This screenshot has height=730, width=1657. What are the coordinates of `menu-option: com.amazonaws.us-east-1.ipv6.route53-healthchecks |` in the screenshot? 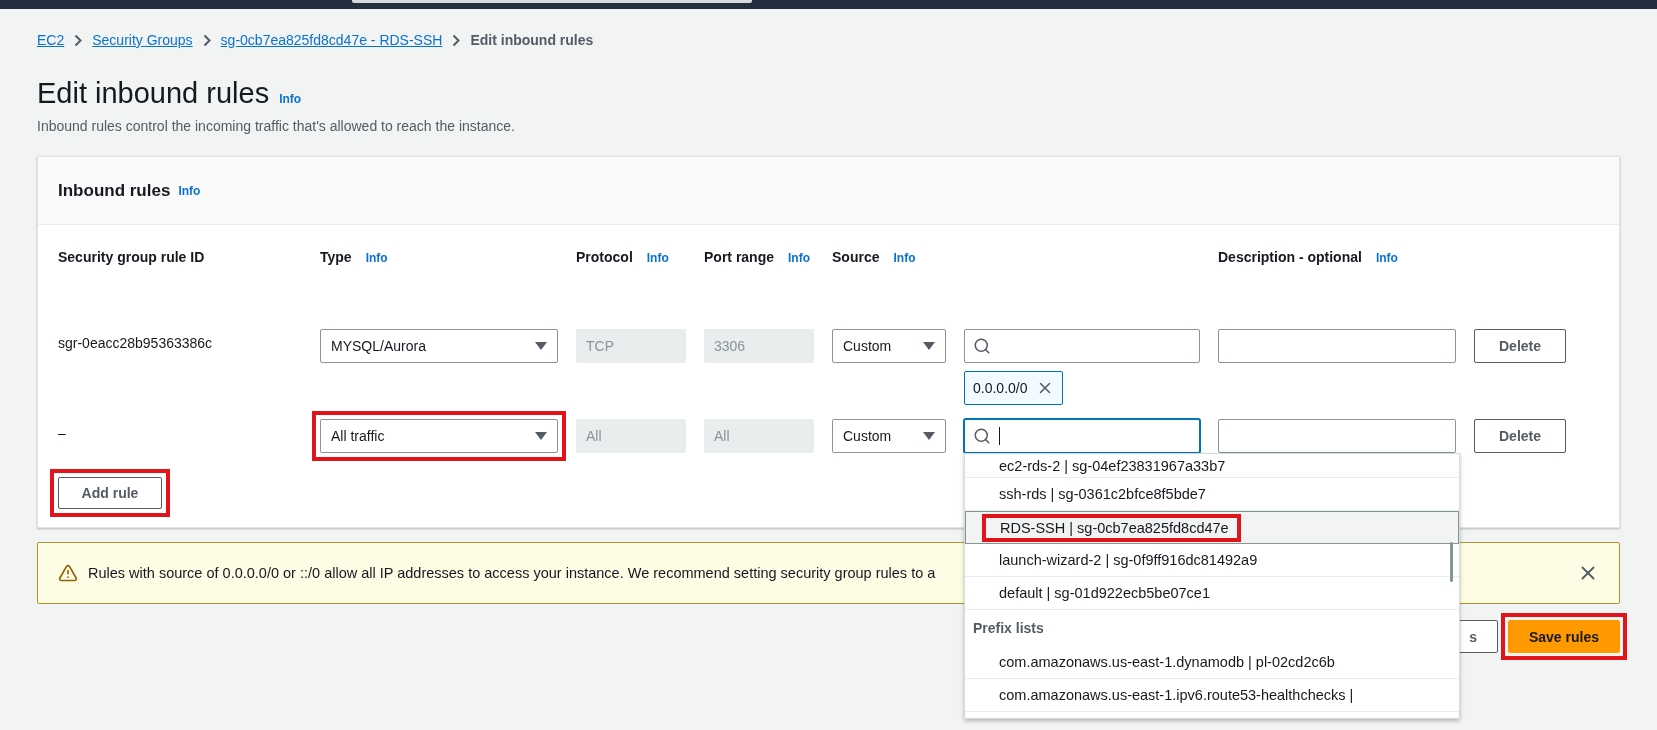 It's located at (1212, 695).